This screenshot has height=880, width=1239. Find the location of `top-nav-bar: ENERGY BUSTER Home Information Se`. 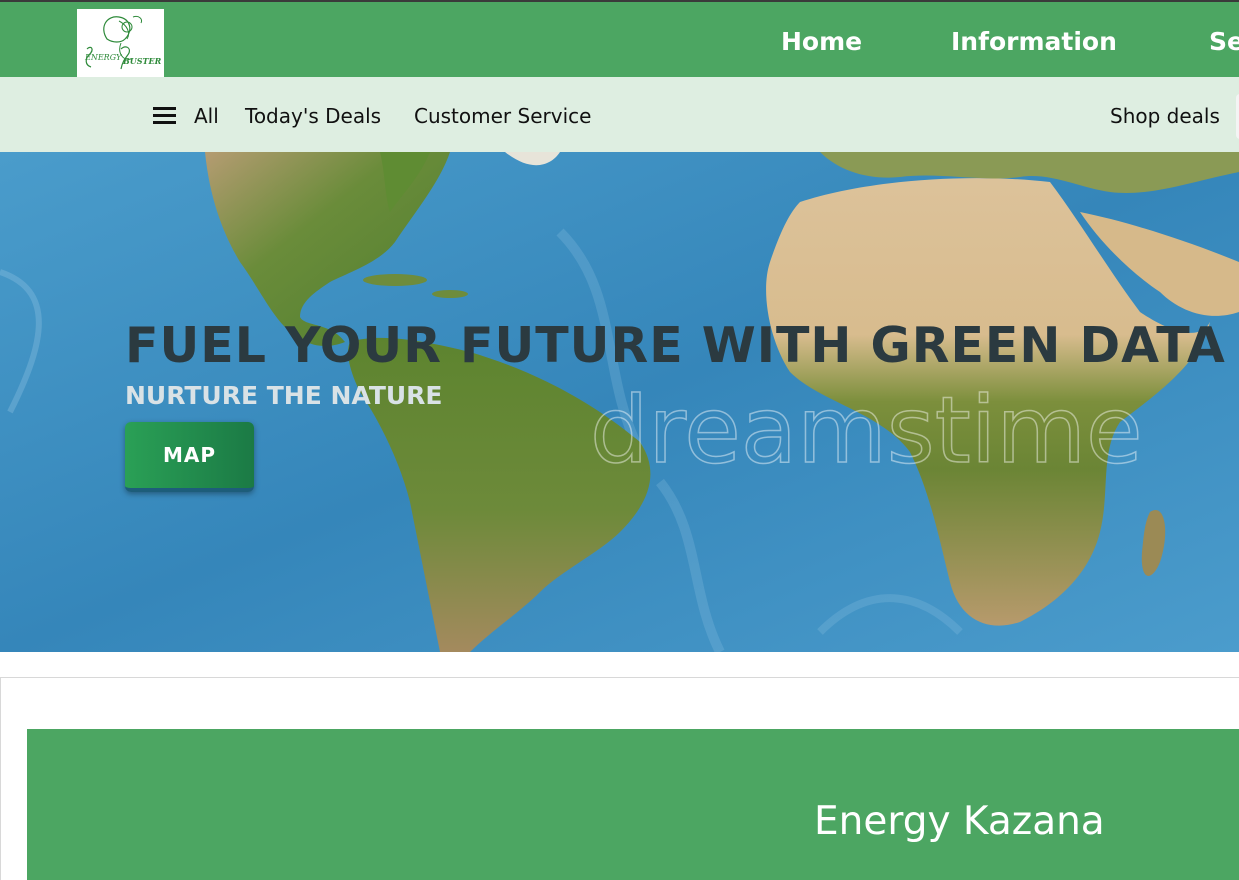

top-nav-bar: ENERGY BUSTER Home Information Se is located at coordinates (619, 38).